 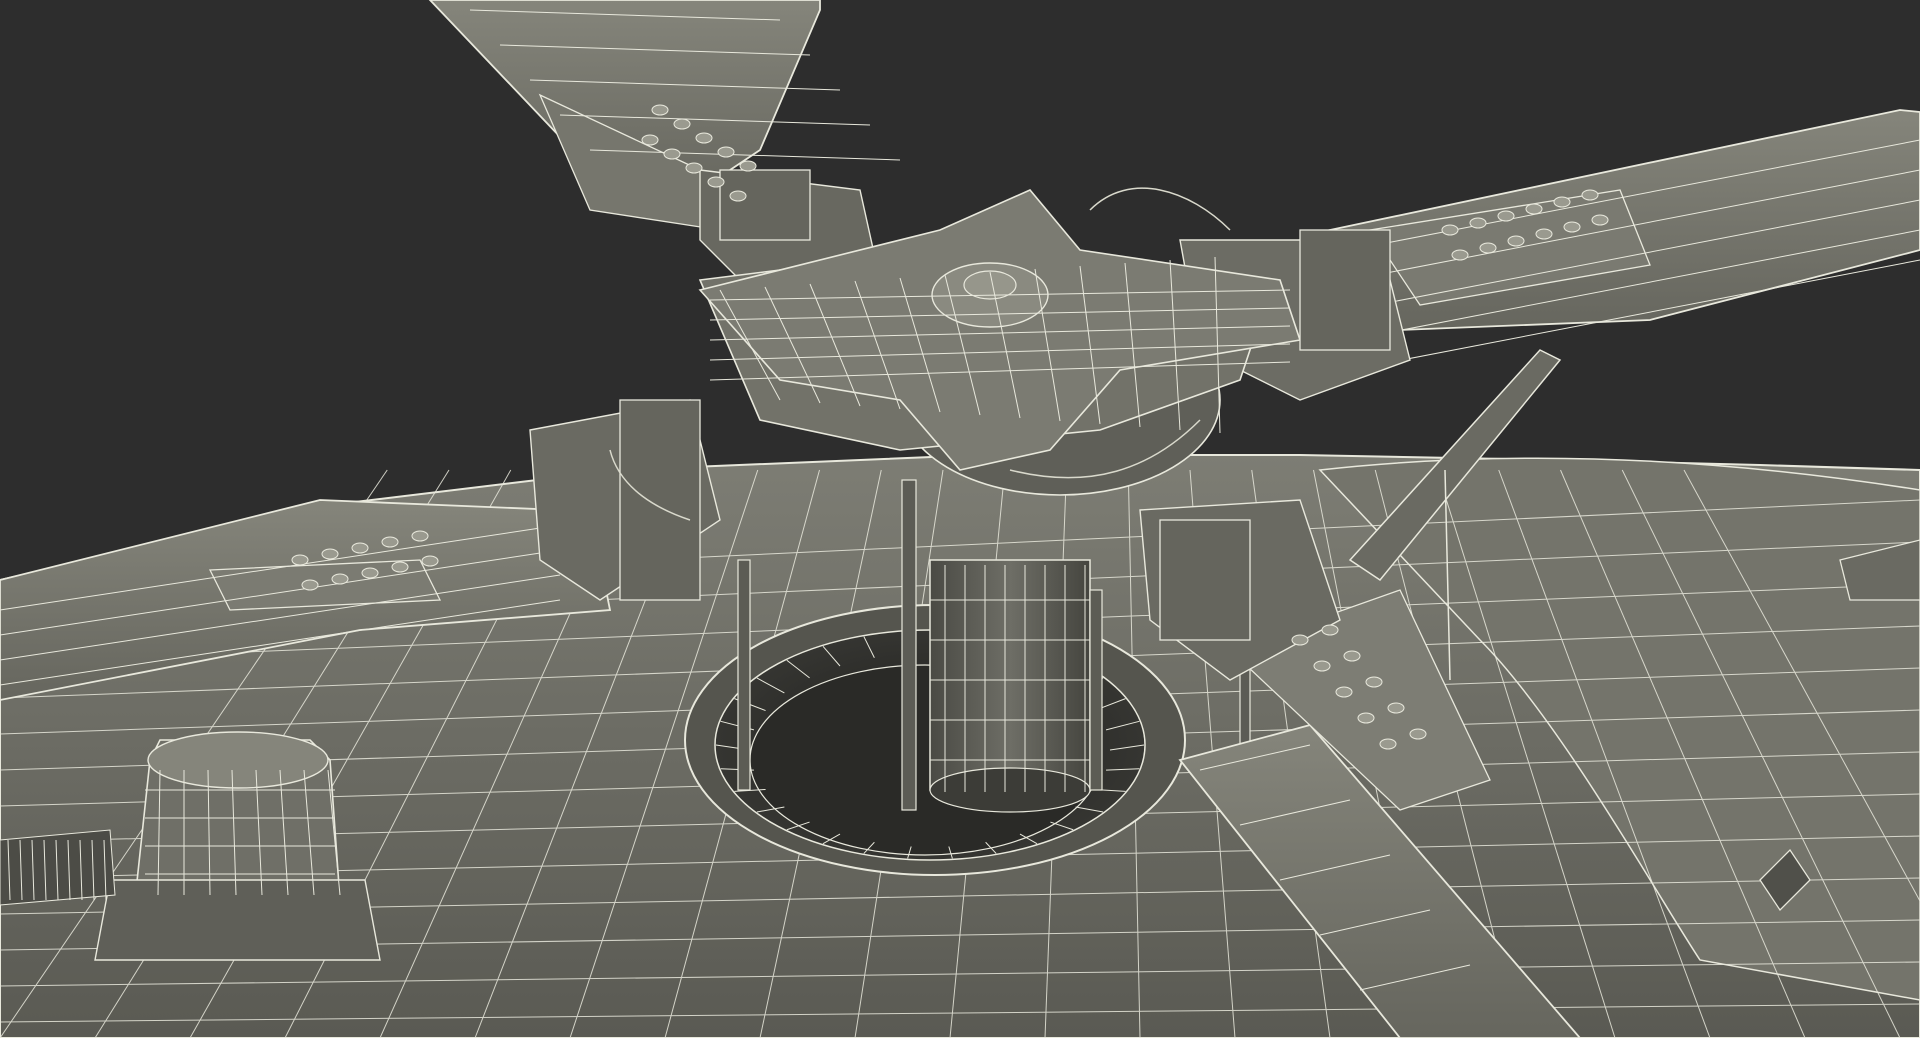 I want to click on rotor-shaft, so click(x=1010, y=686).